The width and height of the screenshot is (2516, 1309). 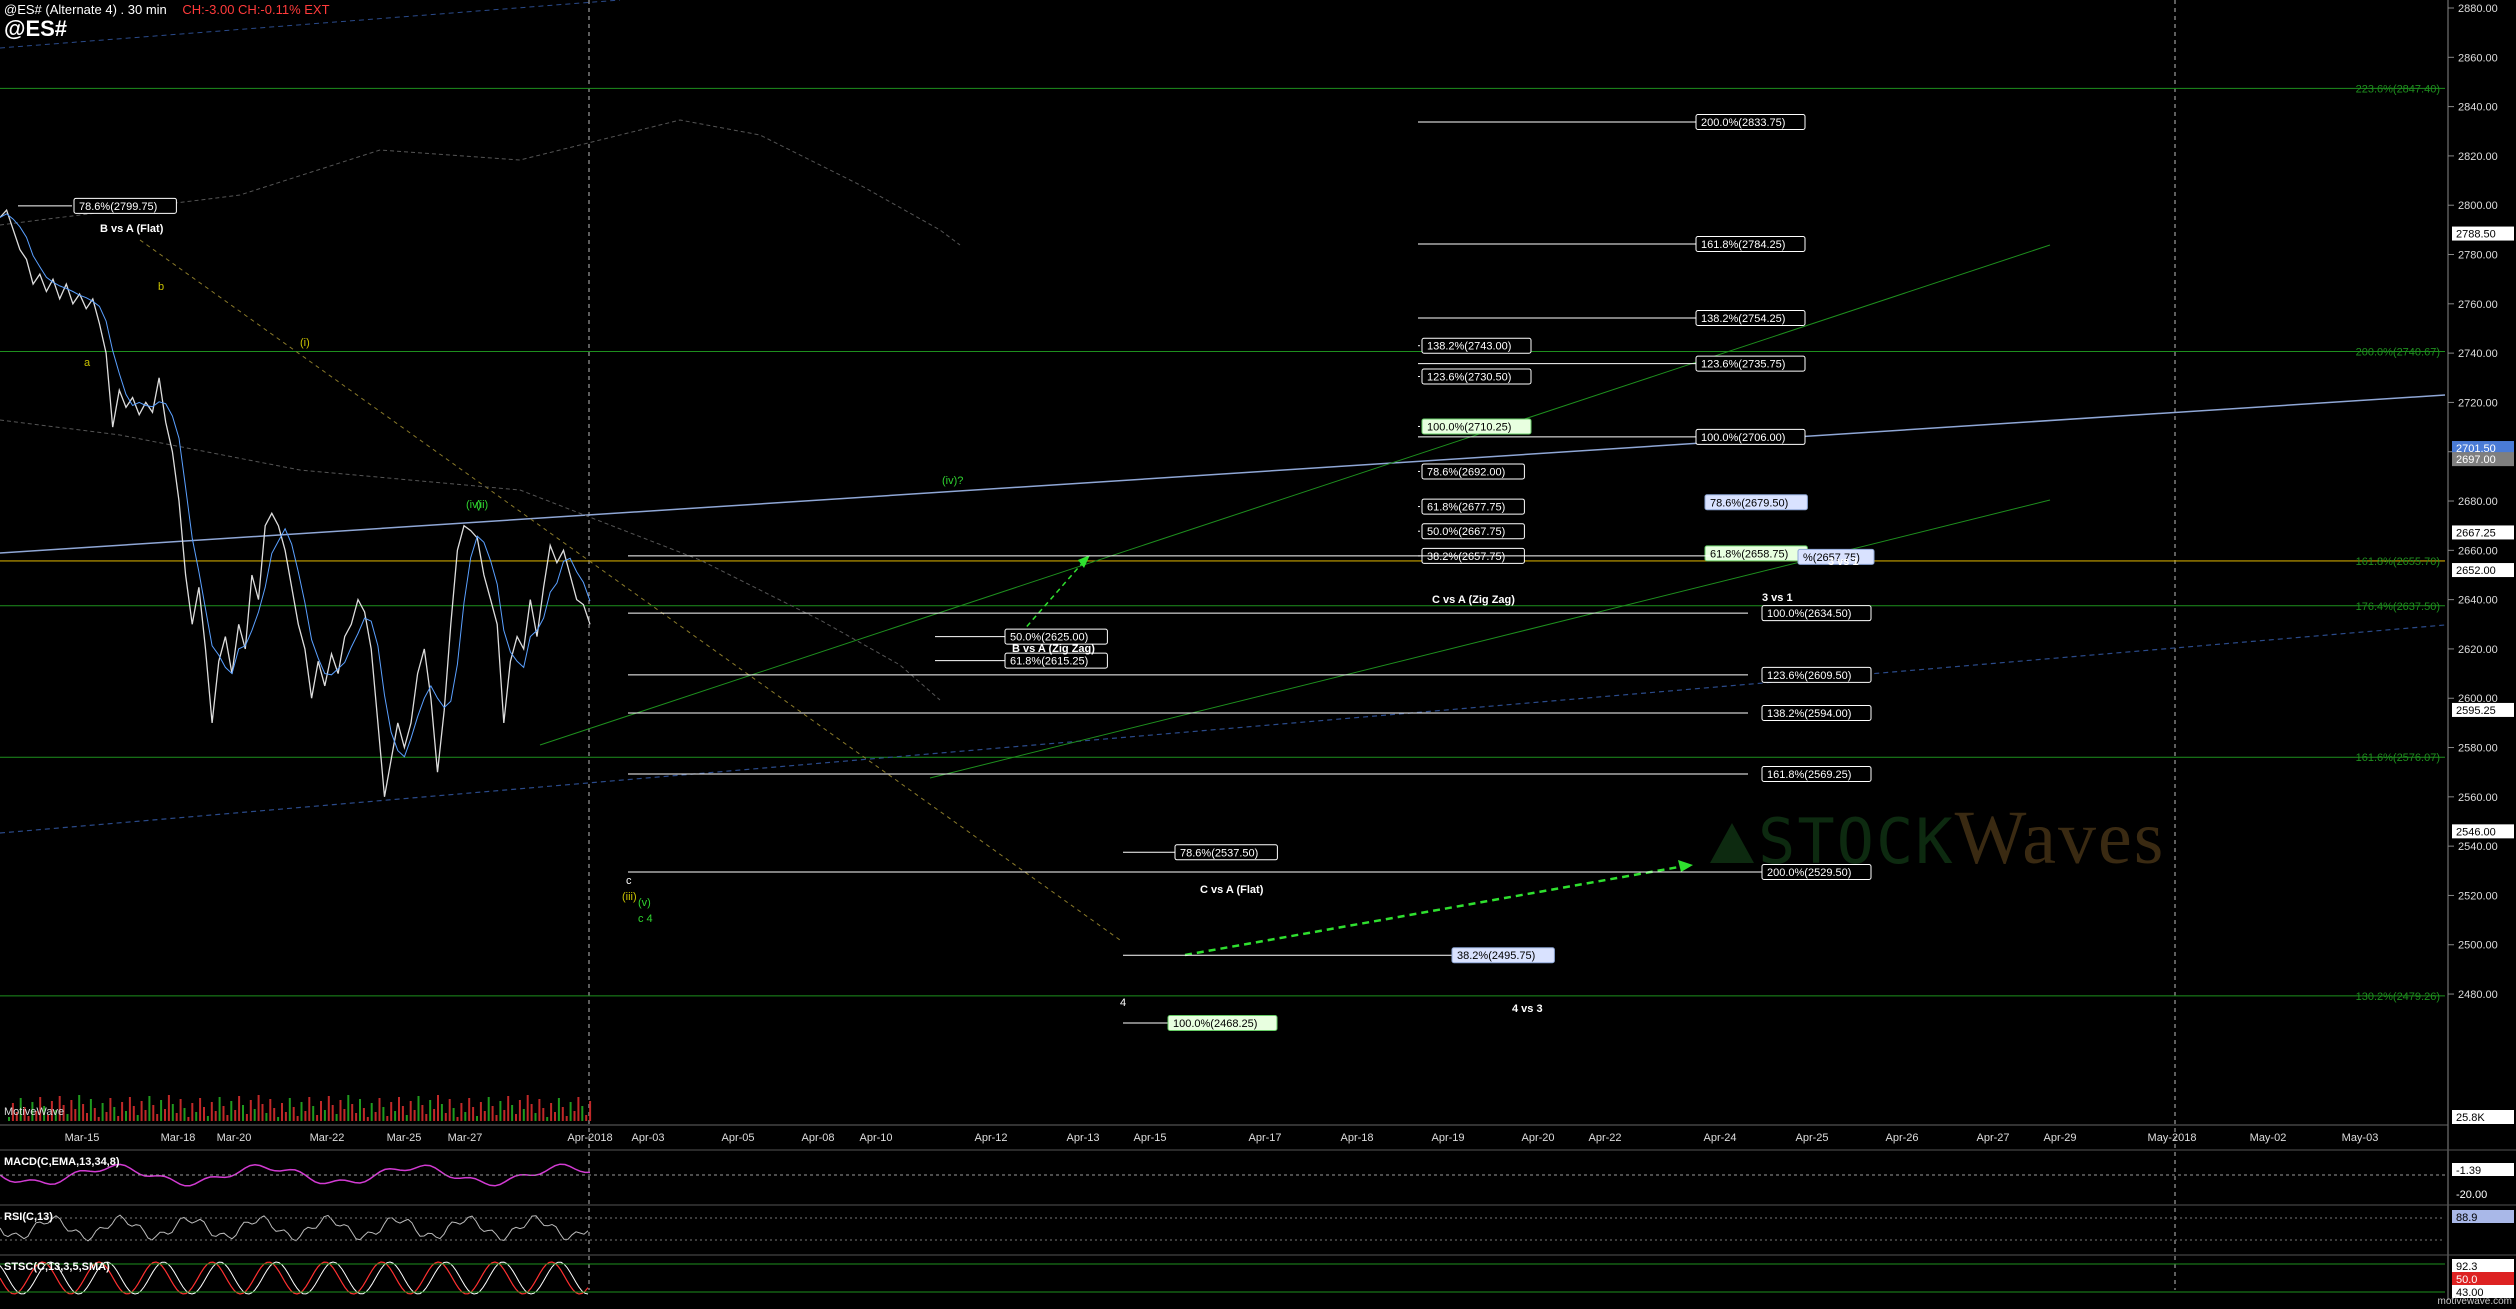 What do you see at coordinates (1901, 1138) in the screenshot?
I see `x-axis-label: Apr-26` at bounding box center [1901, 1138].